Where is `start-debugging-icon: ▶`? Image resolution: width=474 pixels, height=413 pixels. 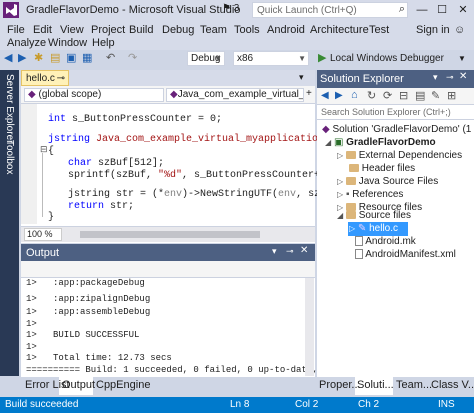 start-debugging-icon: ▶ is located at coordinates (322, 57).